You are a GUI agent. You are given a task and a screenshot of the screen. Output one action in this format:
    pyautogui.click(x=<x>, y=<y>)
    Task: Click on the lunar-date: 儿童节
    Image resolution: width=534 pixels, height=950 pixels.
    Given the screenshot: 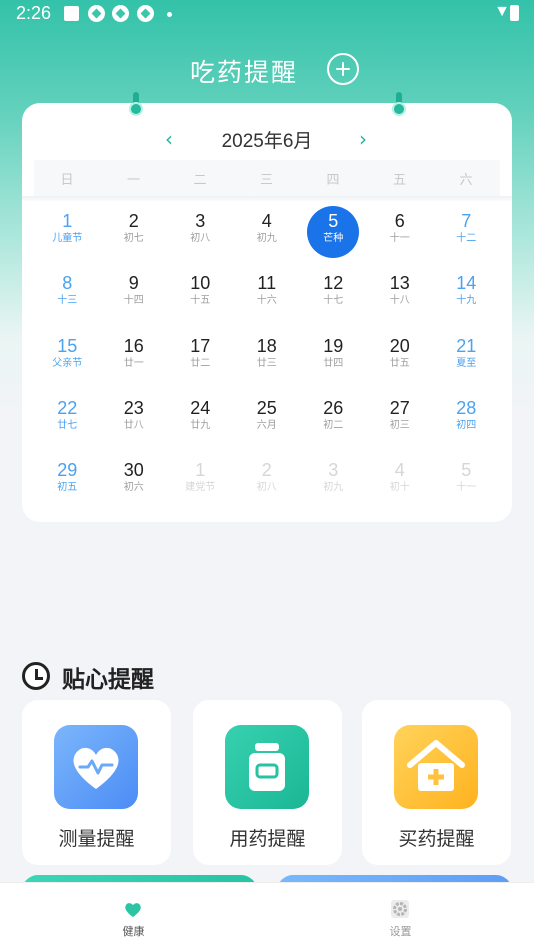 What is the action you would take?
    pyautogui.click(x=67, y=238)
    